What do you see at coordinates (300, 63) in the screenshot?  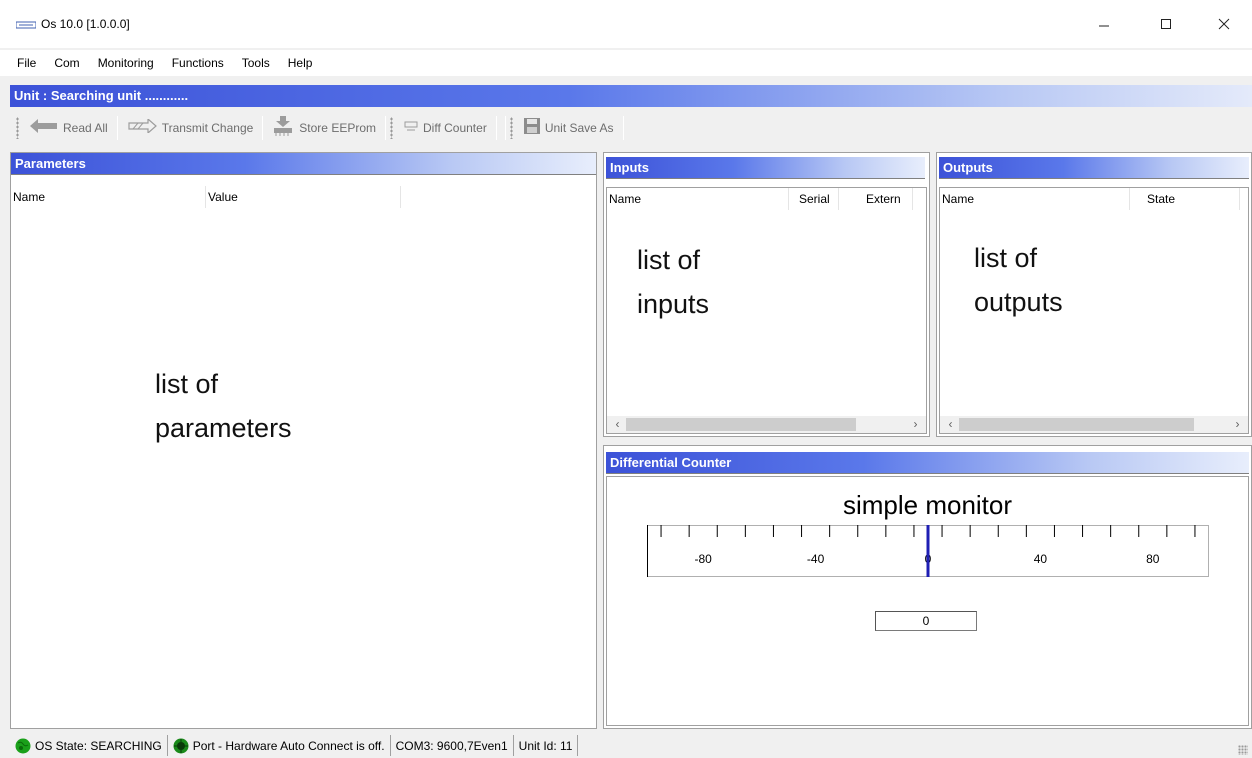 I see `menu-help: Help` at bounding box center [300, 63].